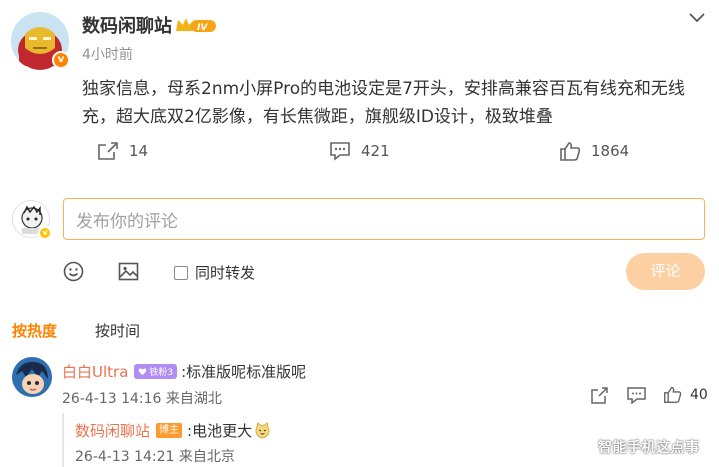 The width and height of the screenshot is (719, 467). Describe the element at coordinates (122, 151) in the screenshot. I see `repost-button: 14` at that location.